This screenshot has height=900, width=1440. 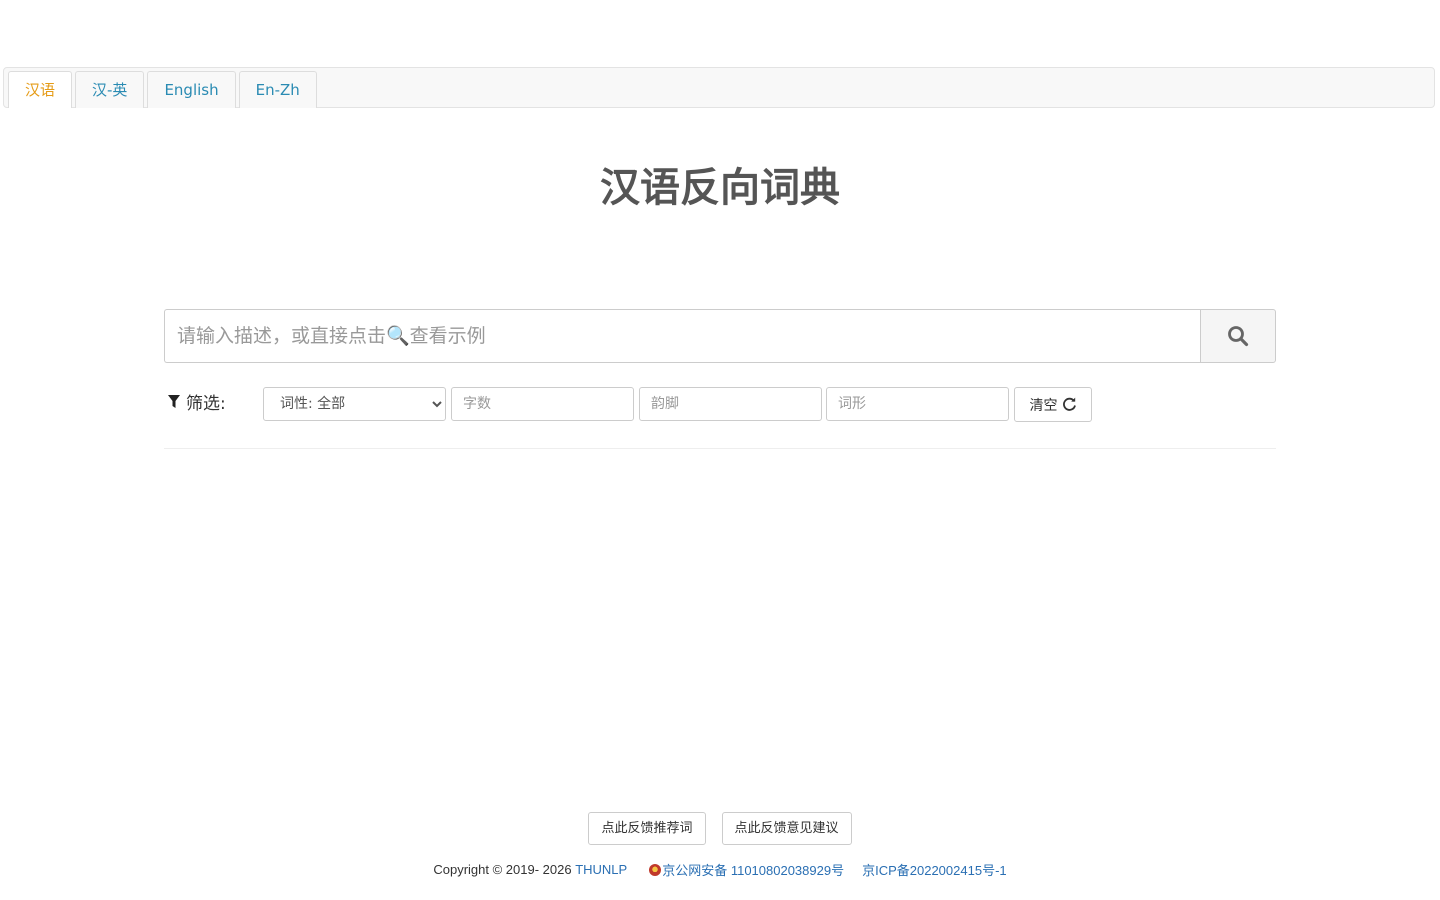 I want to click on filter-icon, so click(x=174, y=401).